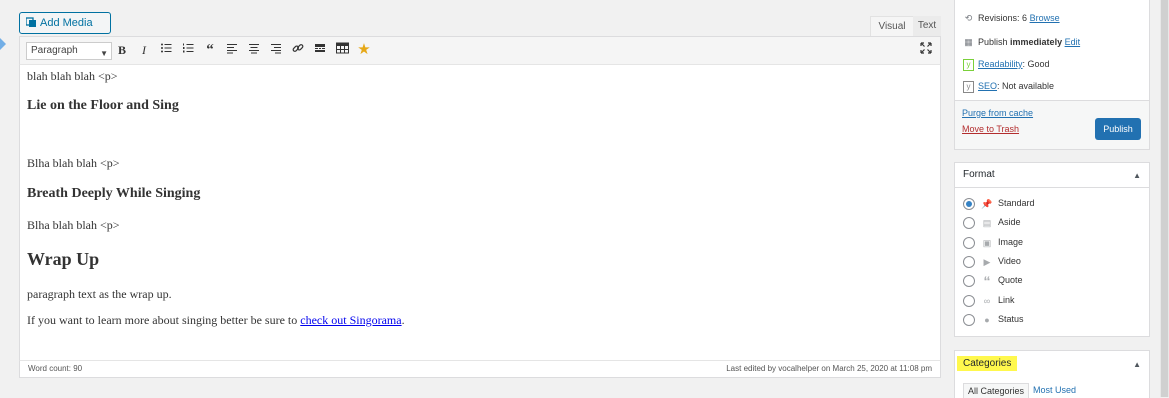 The height and width of the screenshot is (398, 1169). Describe the element at coordinates (1006, 300) in the screenshot. I see `format-option-label: Link` at that location.